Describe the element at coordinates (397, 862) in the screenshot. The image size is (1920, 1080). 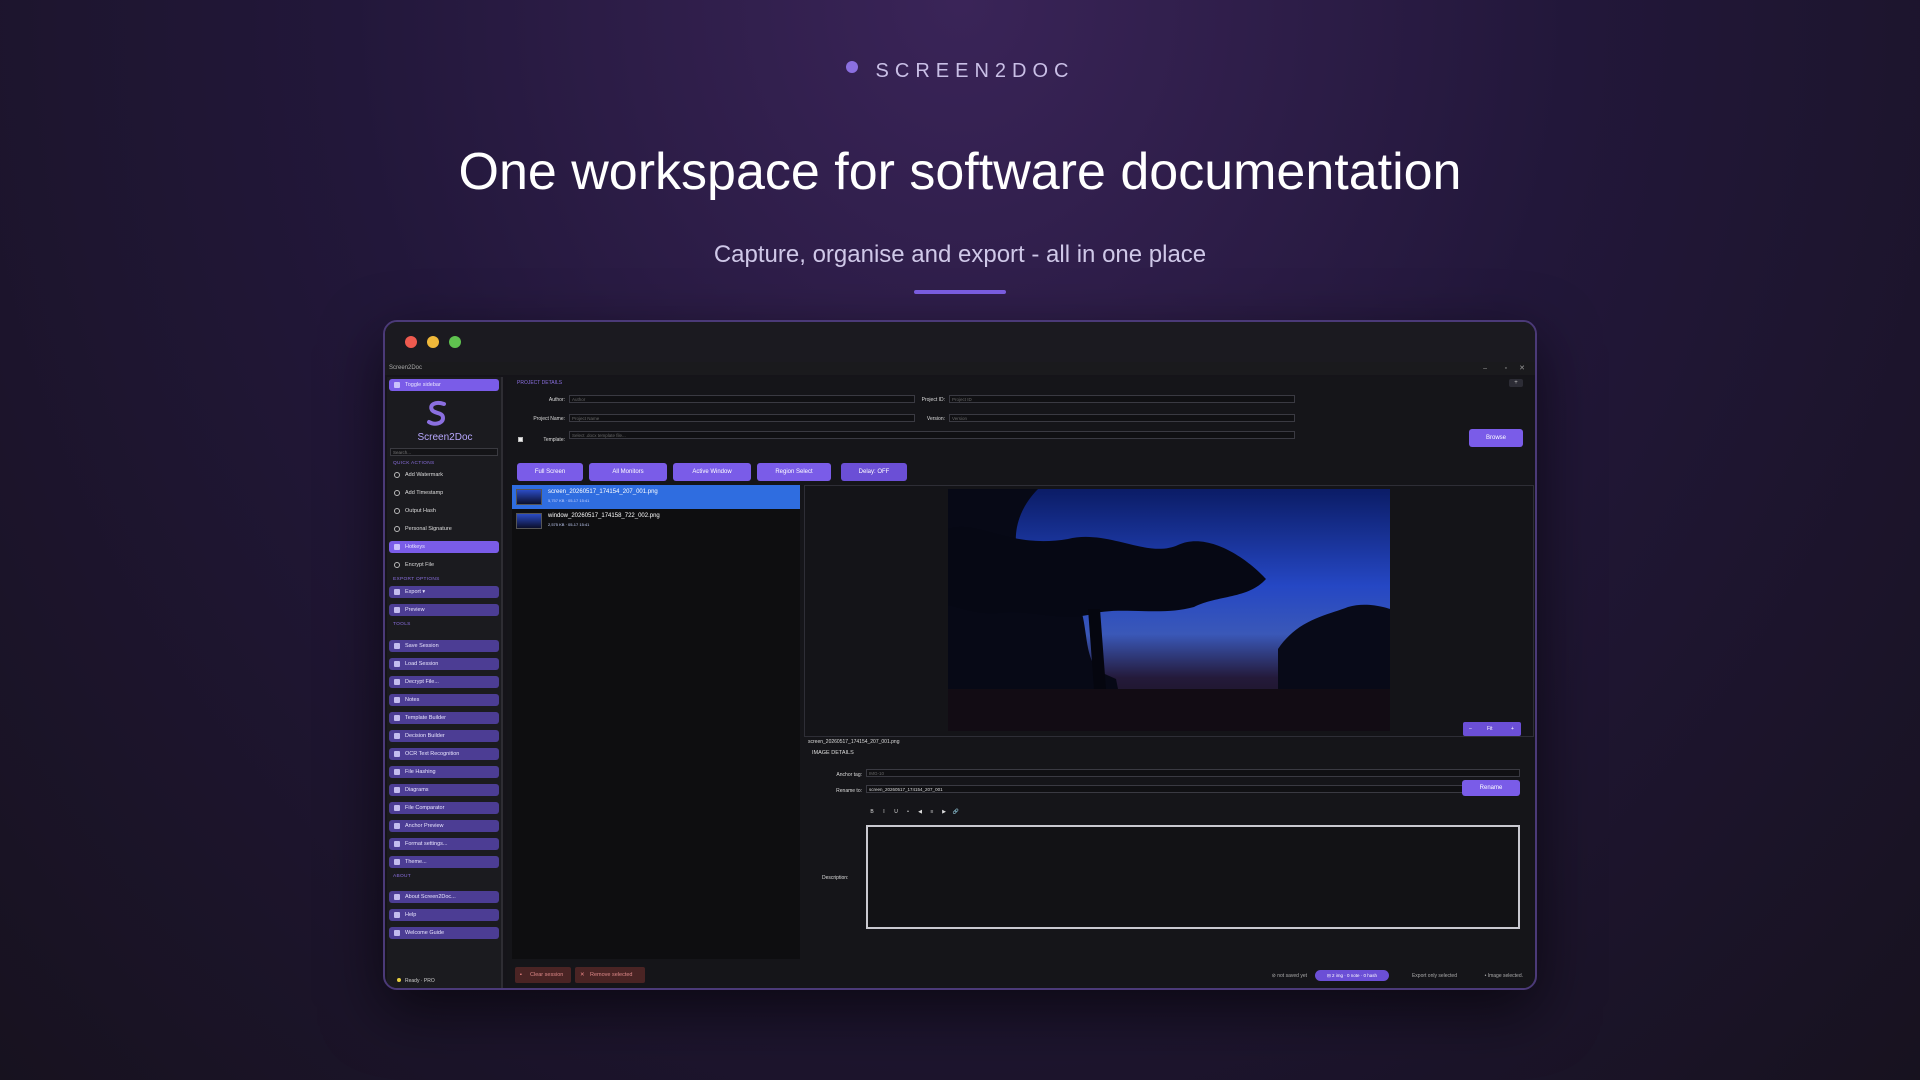
I see `palette-icon` at that location.